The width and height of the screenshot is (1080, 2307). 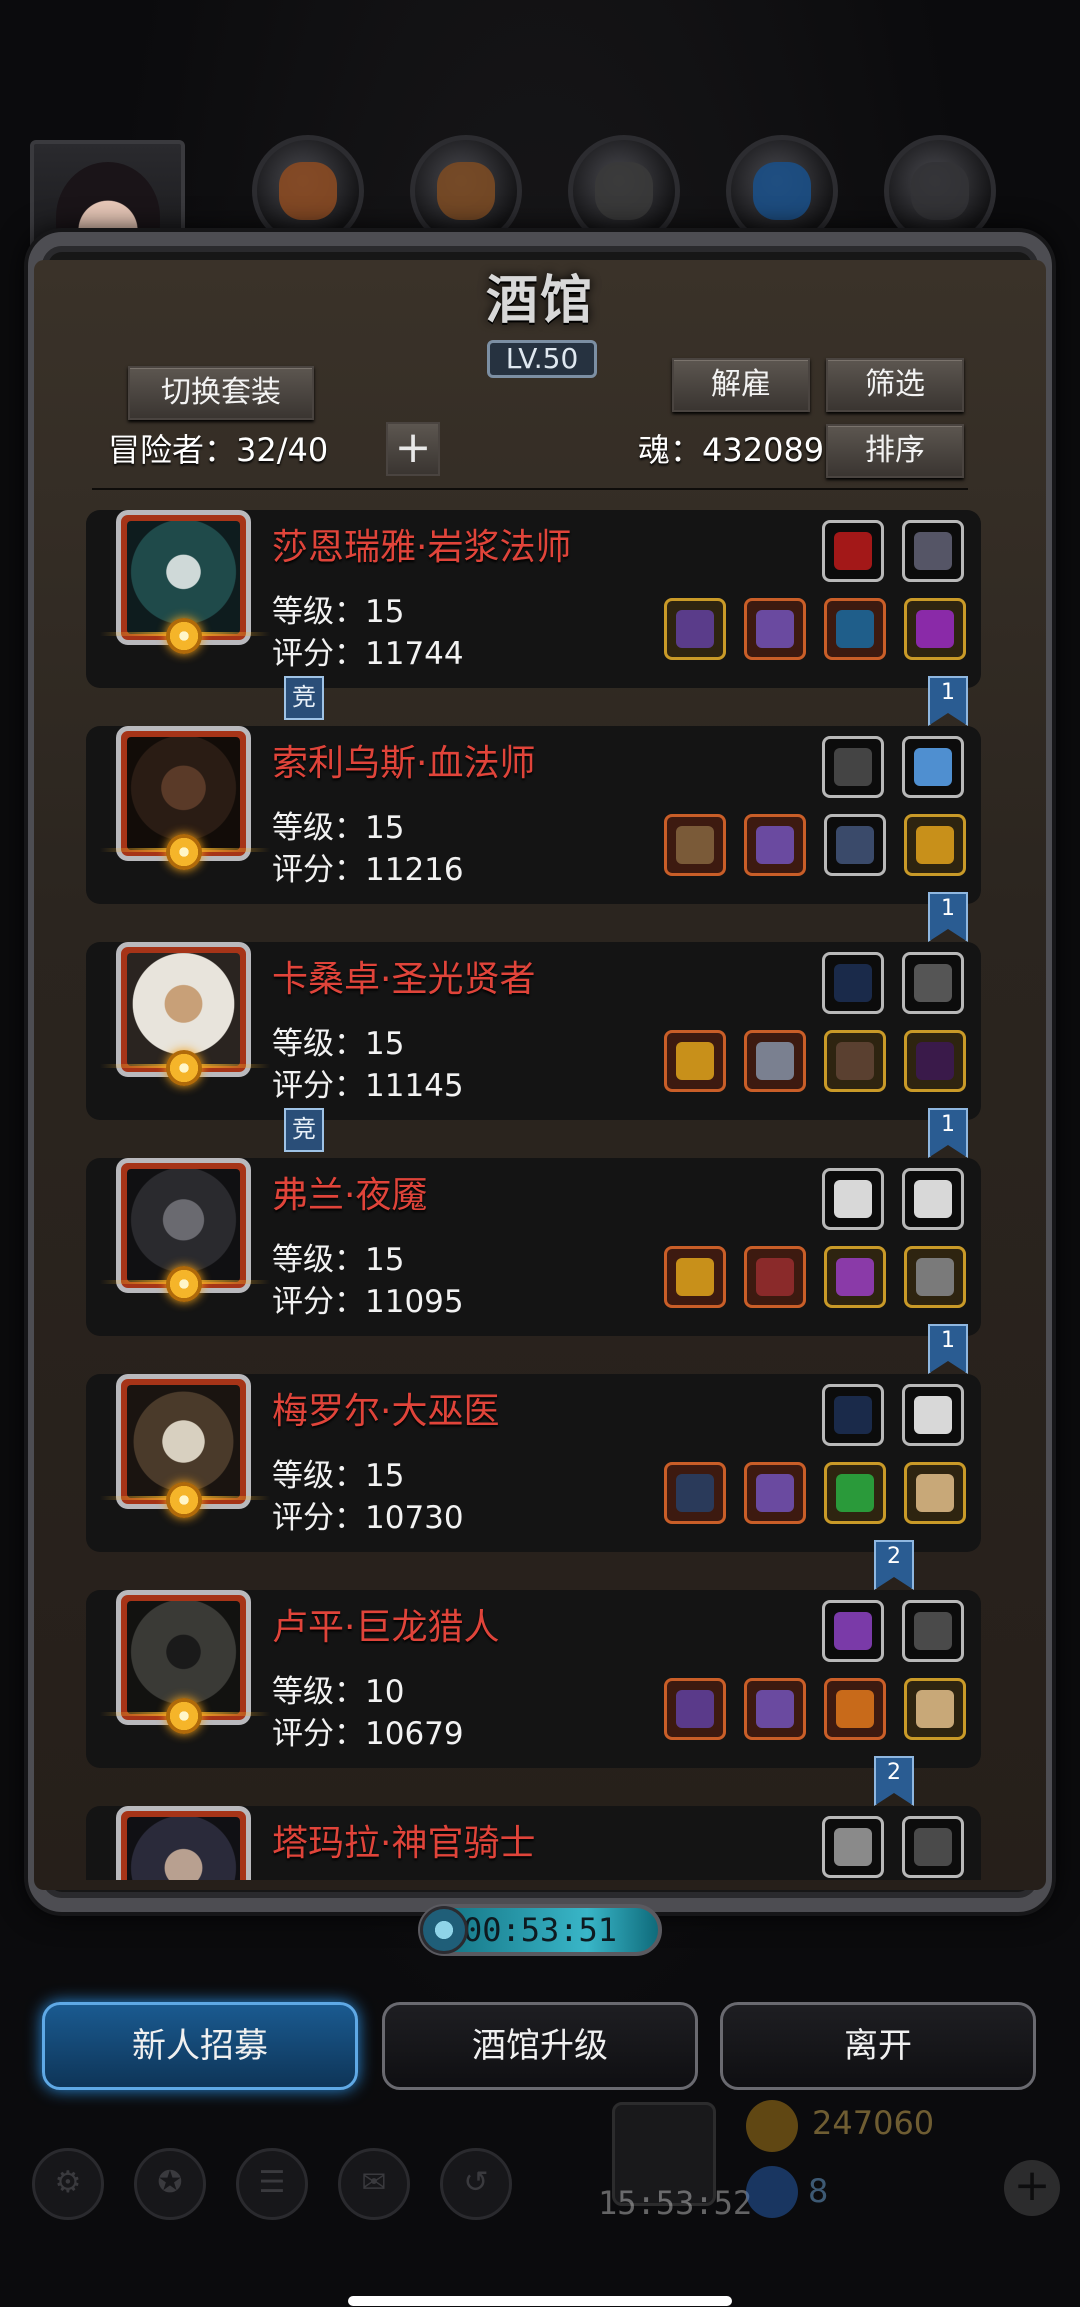 I want to click on hero-score: 评分：11095, so click(x=368, y=1302).